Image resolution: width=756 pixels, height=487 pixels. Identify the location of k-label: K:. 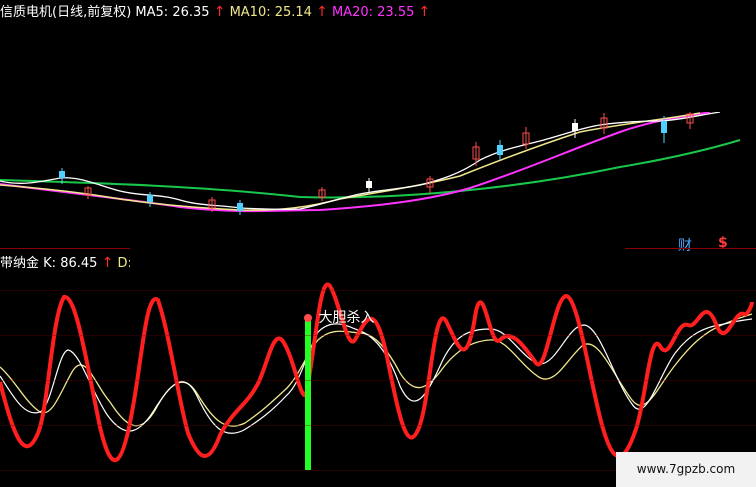
(50, 263).